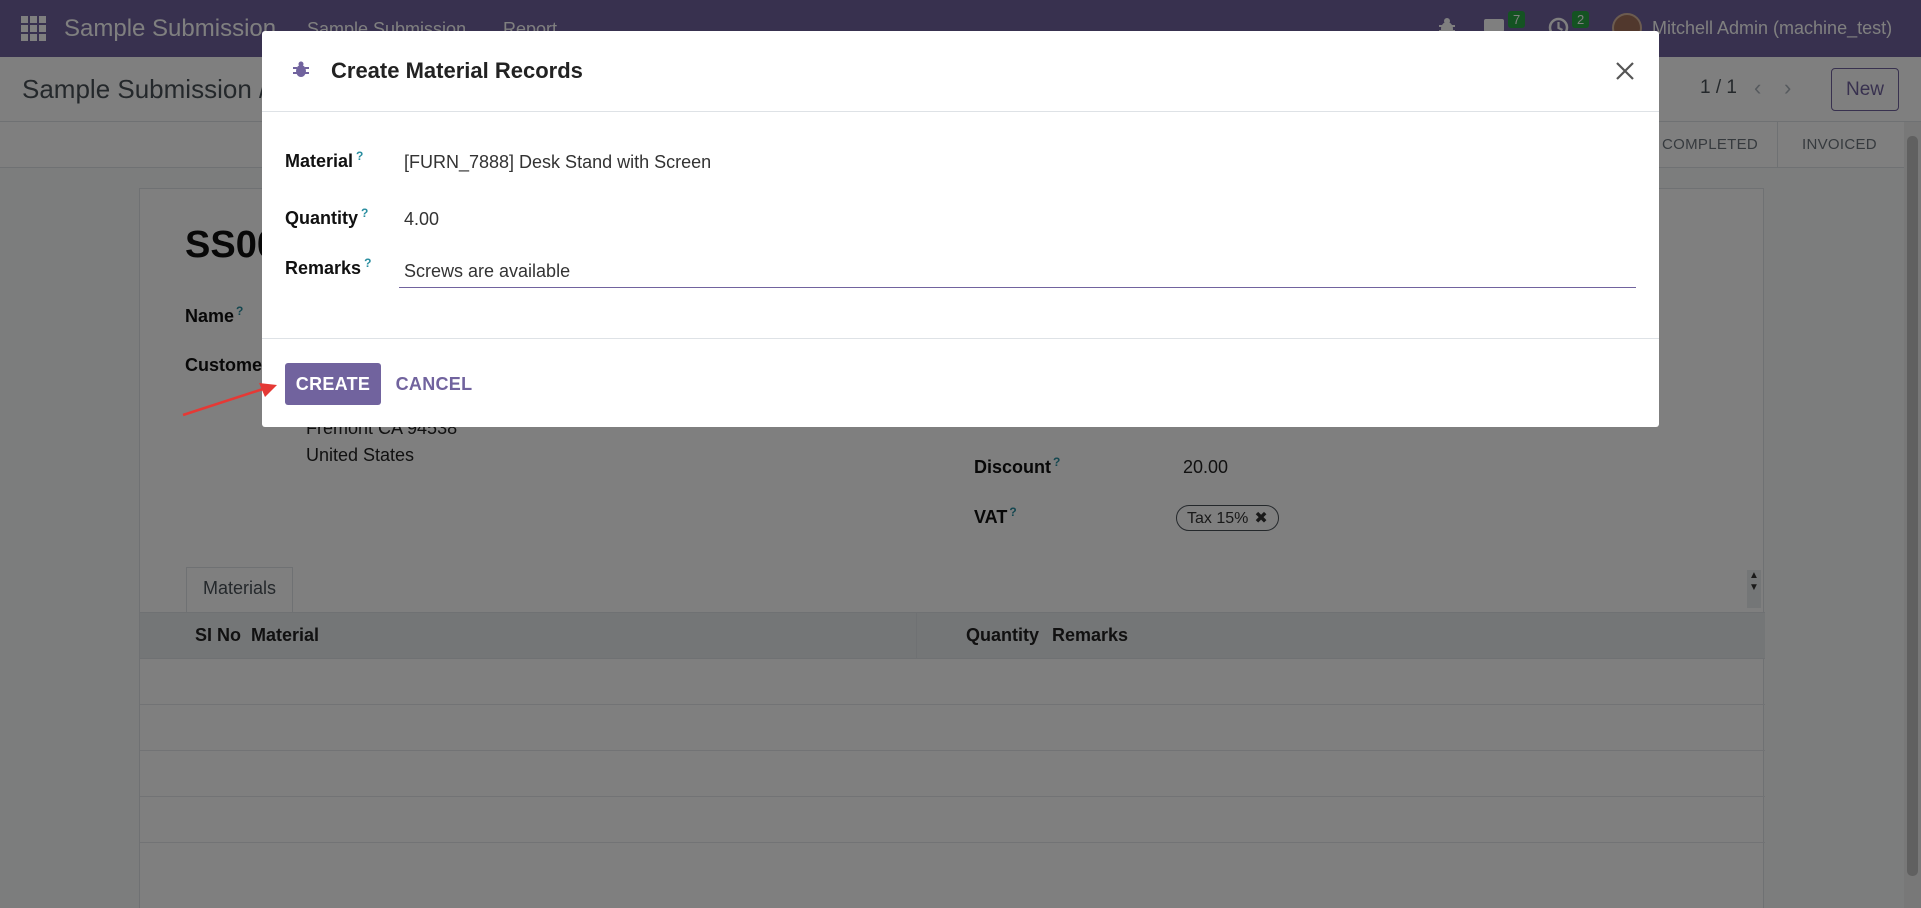 The image size is (1921, 908). What do you see at coordinates (960, 382) in the screenshot?
I see `dialog-footer: CREATE CANCEL` at bounding box center [960, 382].